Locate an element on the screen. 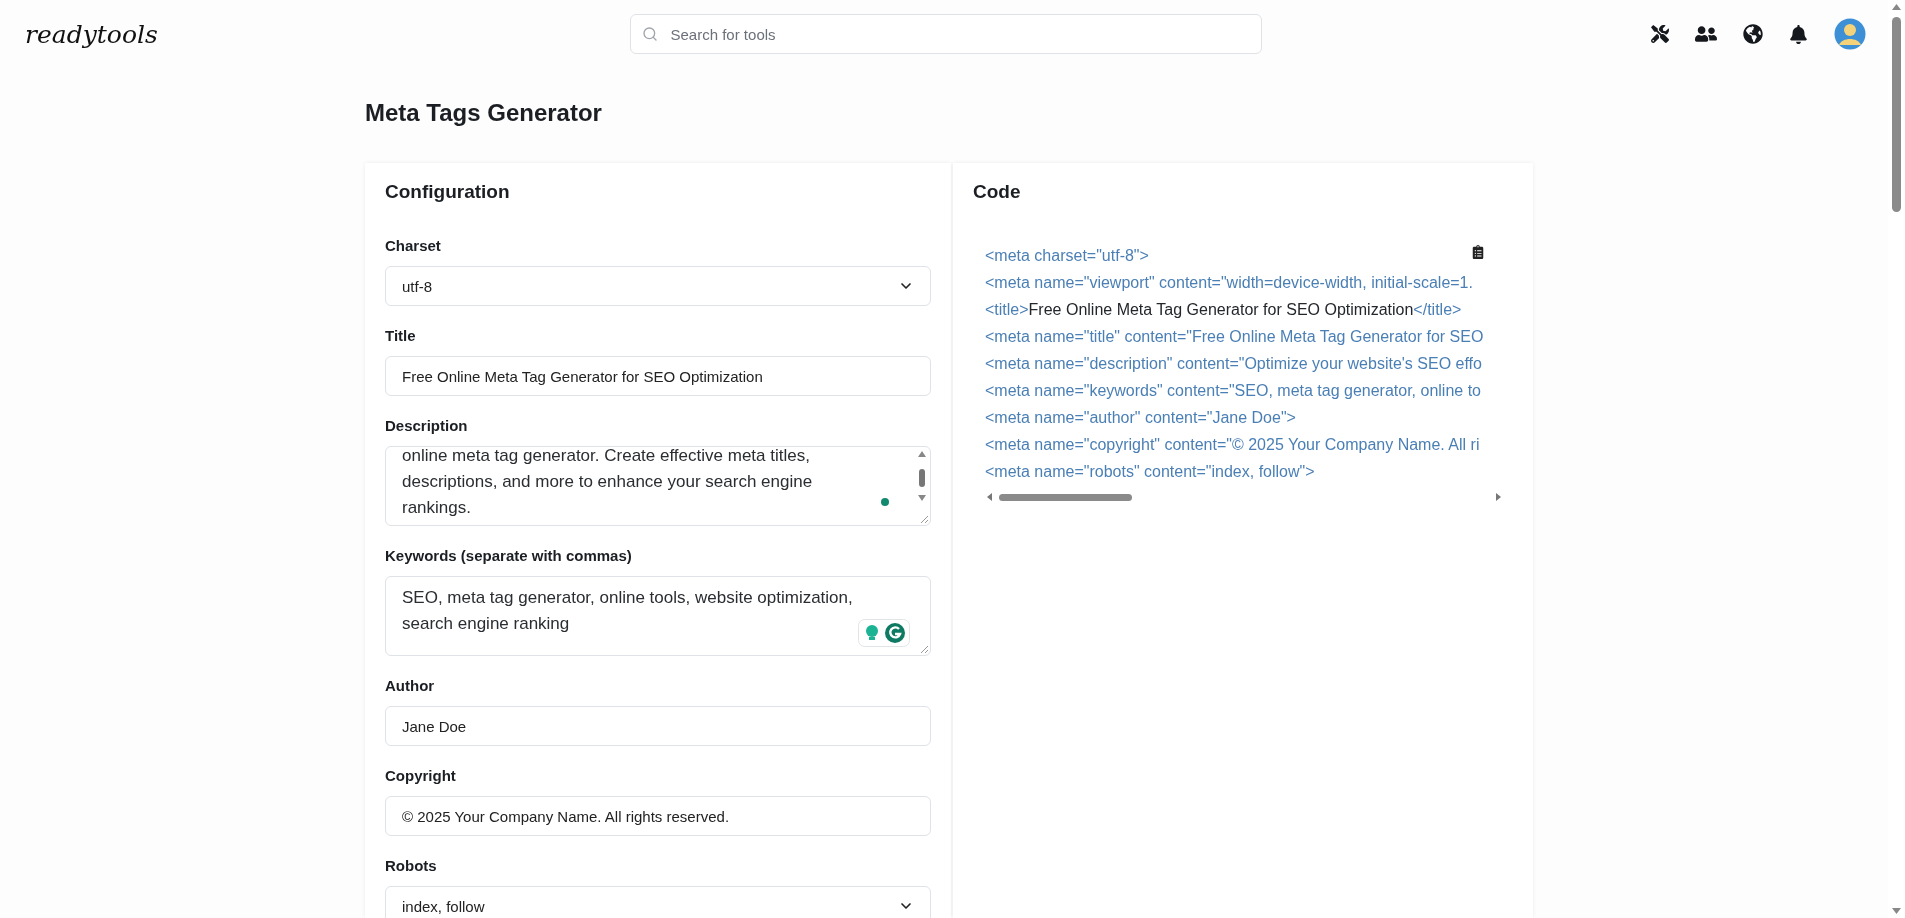 This screenshot has width=1905, height=918. globe-icon is located at coordinates (1753, 34).